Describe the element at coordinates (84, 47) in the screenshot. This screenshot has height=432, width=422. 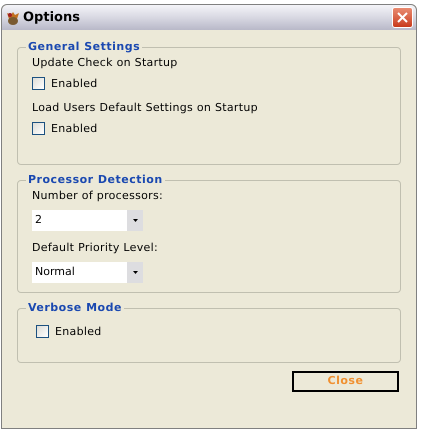
I see `group-title: General Settings` at that location.